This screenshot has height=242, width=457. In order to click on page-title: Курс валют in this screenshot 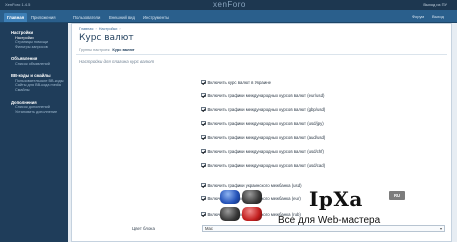, I will do `click(106, 38)`.